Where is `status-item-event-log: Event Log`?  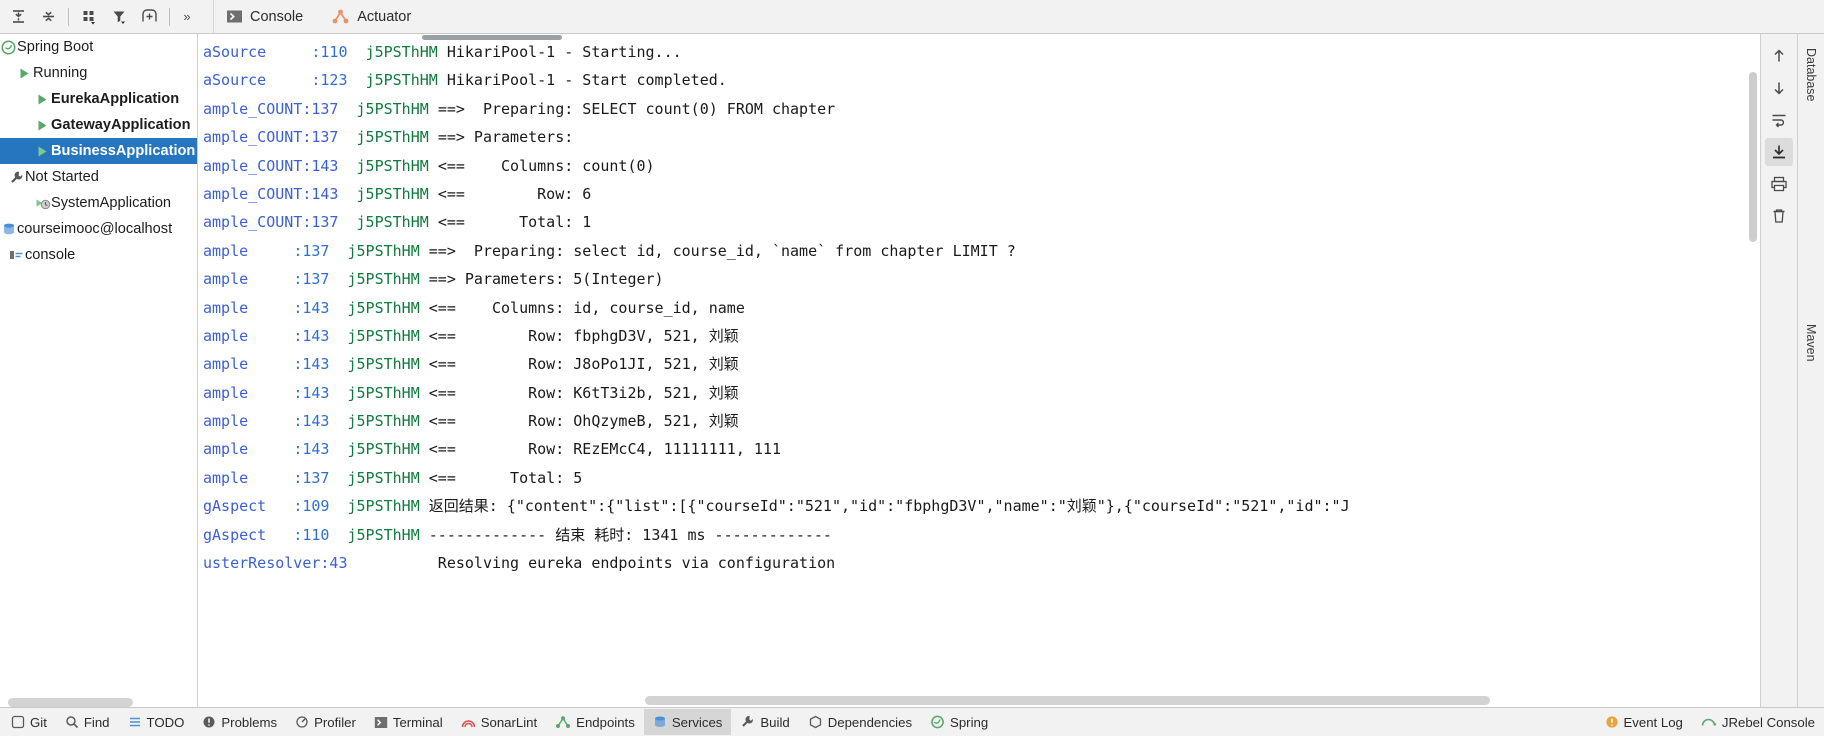
status-item-event-log: Event Log is located at coordinates (1644, 722).